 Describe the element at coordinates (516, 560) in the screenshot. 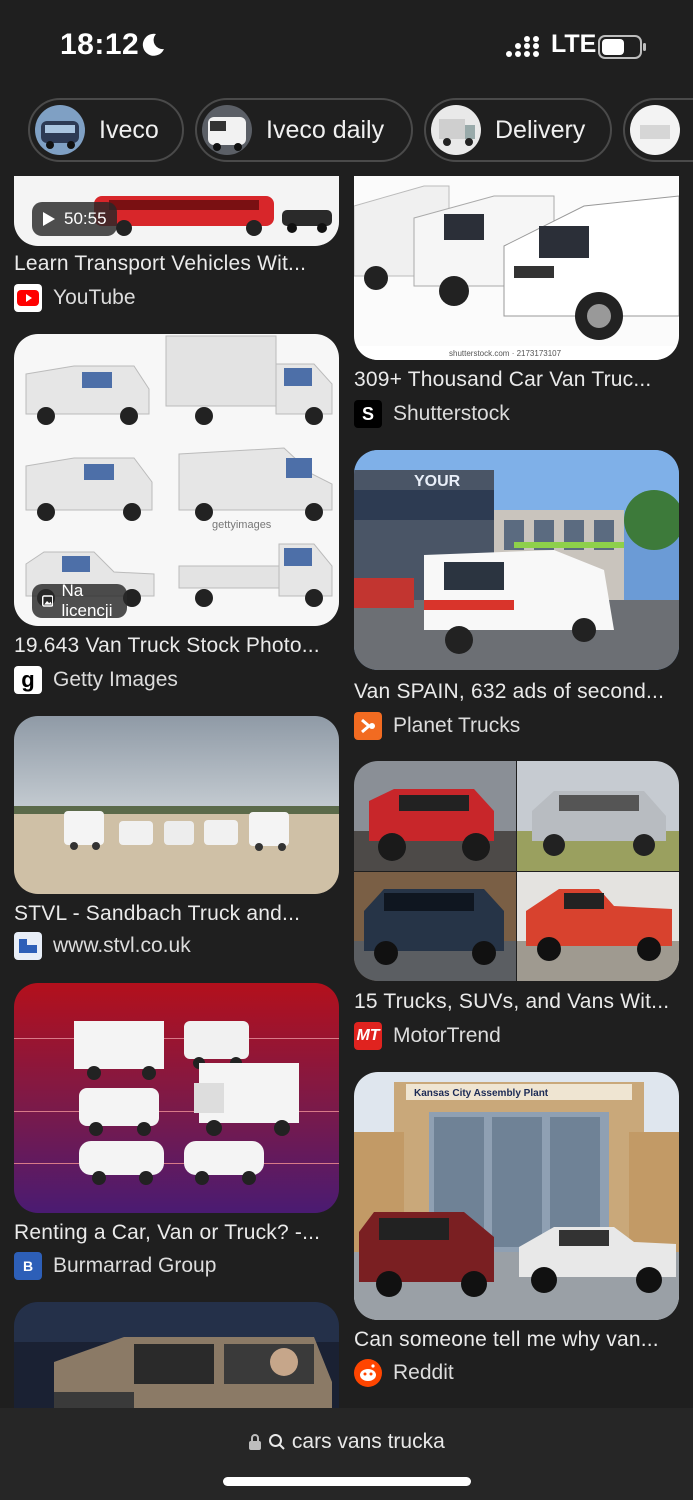

I see `result-image: YOUR` at that location.